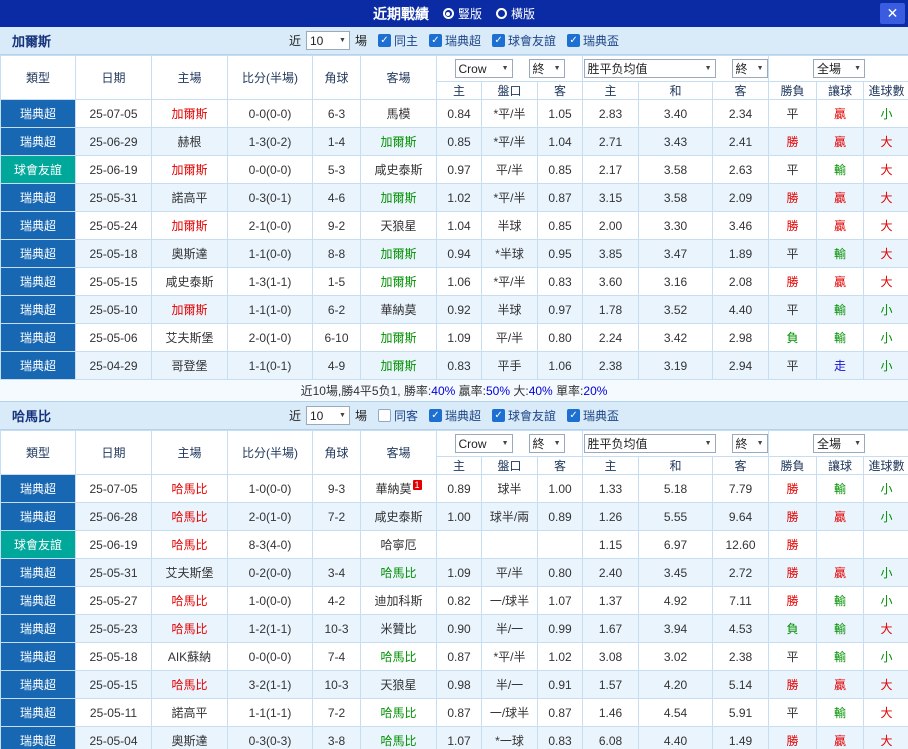  I want to click on col-home: 主場, so click(189, 452).